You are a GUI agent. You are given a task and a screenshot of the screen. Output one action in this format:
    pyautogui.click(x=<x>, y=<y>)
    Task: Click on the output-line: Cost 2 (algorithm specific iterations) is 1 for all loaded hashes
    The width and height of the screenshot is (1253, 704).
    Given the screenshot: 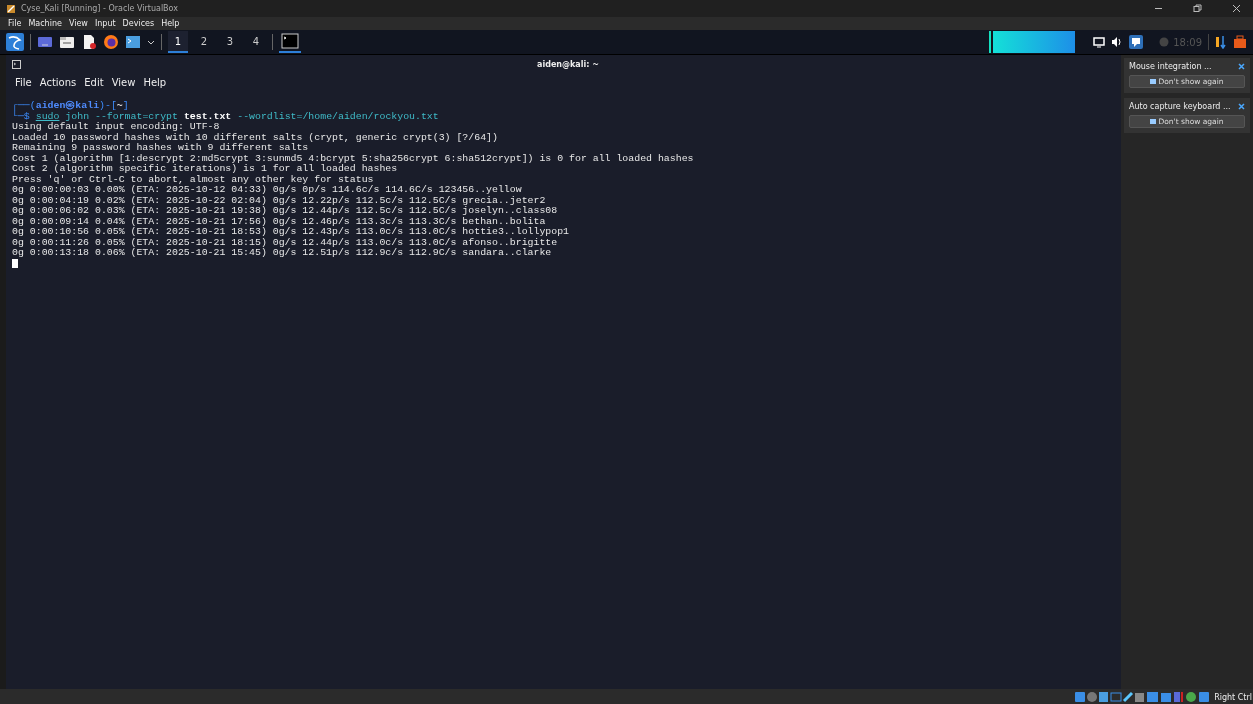 What is the action you would take?
    pyautogui.click(x=205, y=169)
    